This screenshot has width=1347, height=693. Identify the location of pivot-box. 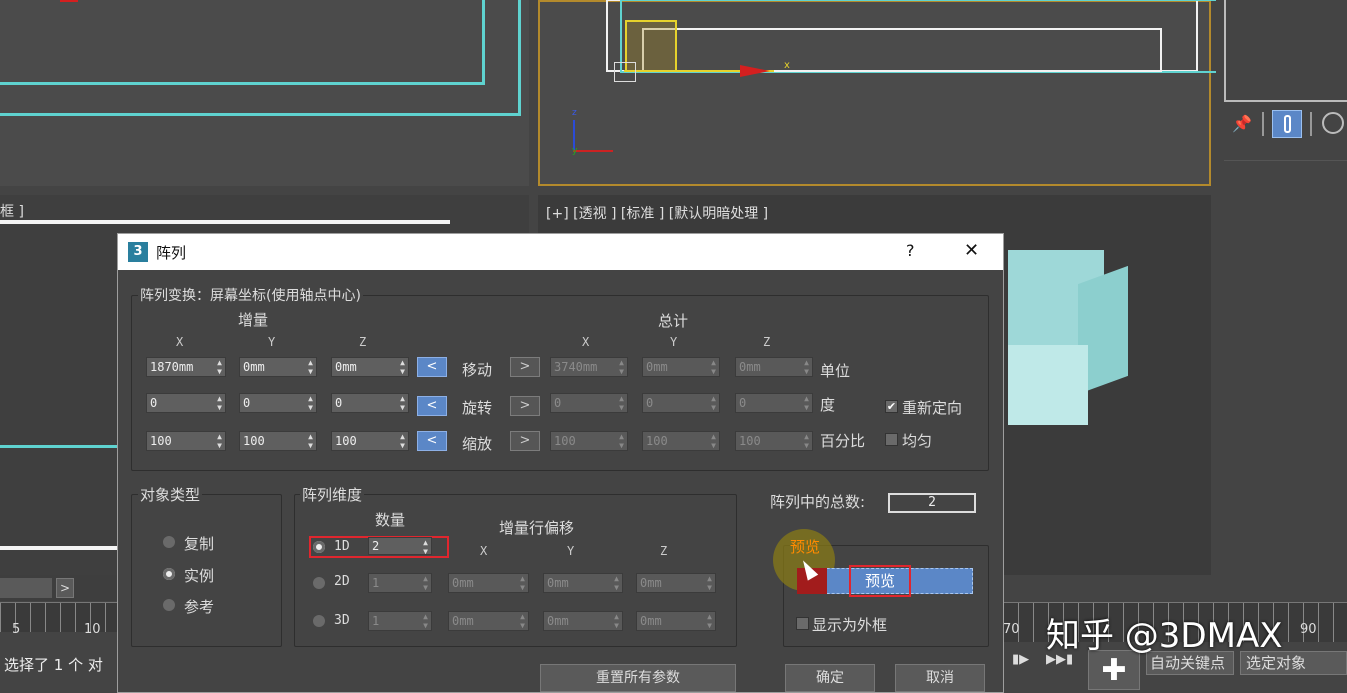
(625, 72).